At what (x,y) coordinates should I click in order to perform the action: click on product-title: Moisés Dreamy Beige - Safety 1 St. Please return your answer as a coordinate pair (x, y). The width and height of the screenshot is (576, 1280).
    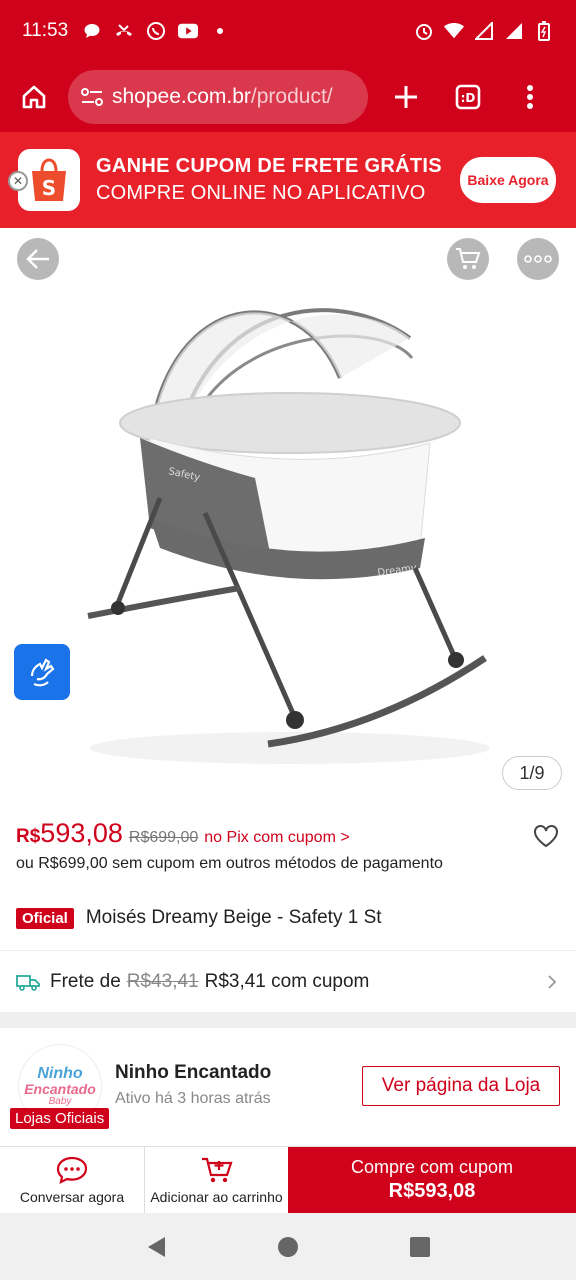
    Looking at the image, I should click on (234, 918).